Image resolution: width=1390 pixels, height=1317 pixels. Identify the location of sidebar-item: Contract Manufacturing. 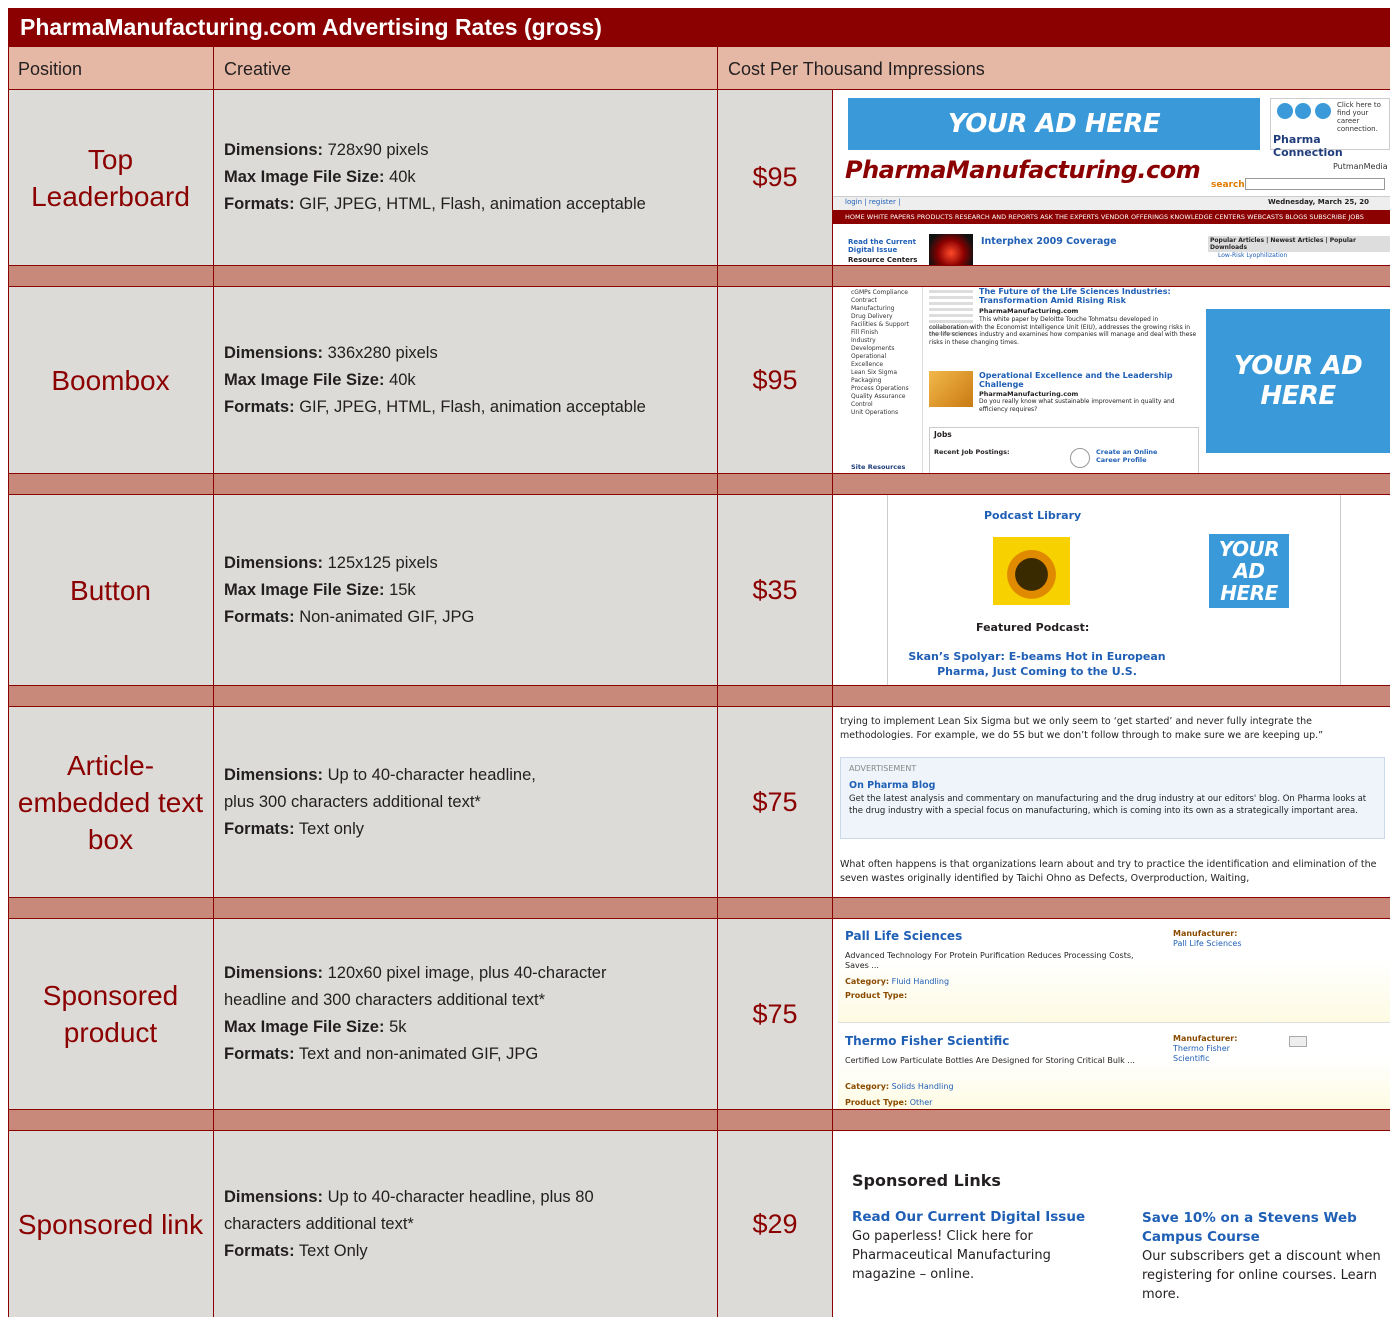
(884, 305).